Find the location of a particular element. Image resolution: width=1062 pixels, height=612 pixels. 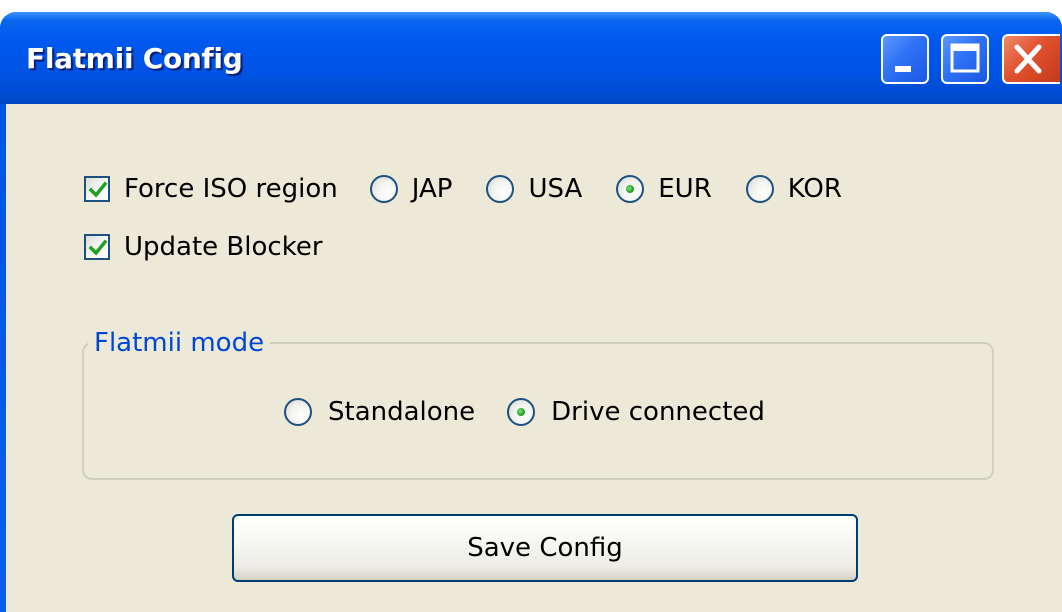

mode-options-row: Standalone Drive connected is located at coordinates (524, 412).